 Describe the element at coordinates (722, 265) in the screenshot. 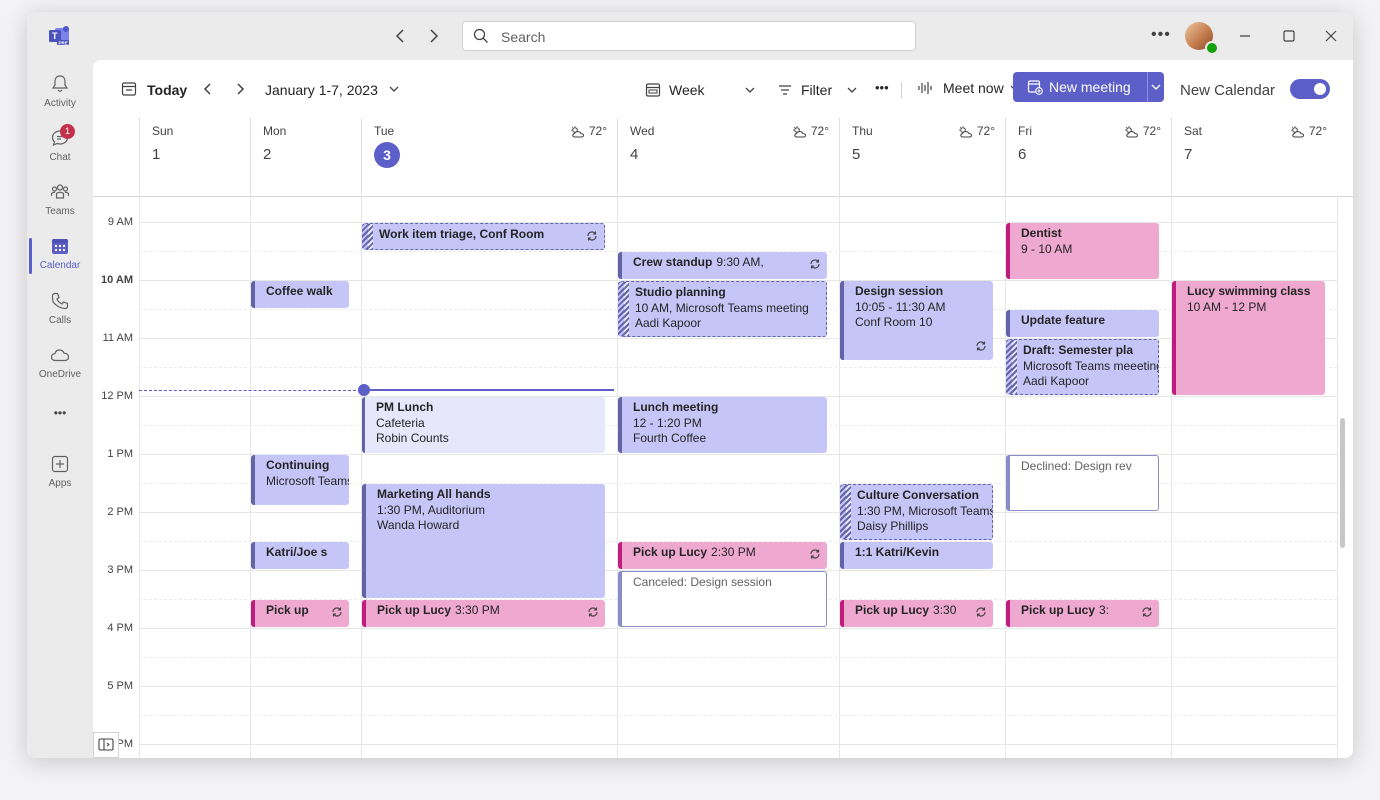

I see `event-crew-standup: Crew standup 9:30 AM,` at that location.